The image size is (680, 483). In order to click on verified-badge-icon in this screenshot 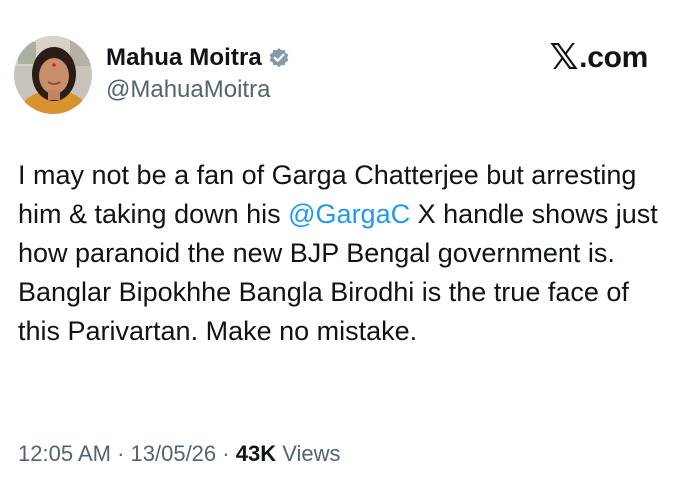, I will do `click(279, 58)`.